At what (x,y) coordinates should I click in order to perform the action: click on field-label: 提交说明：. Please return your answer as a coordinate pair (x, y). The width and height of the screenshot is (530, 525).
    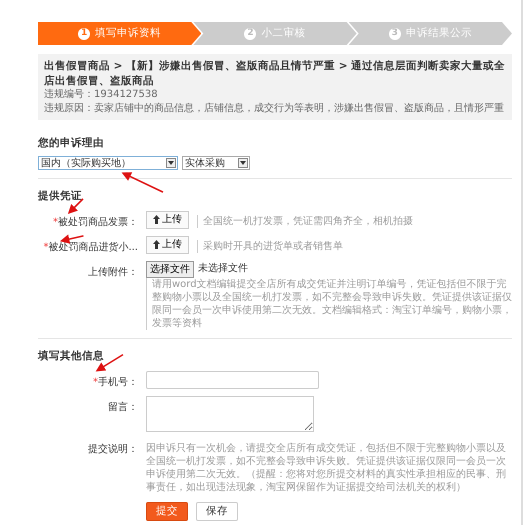
    Looking at the image, I should click on (113, 449).